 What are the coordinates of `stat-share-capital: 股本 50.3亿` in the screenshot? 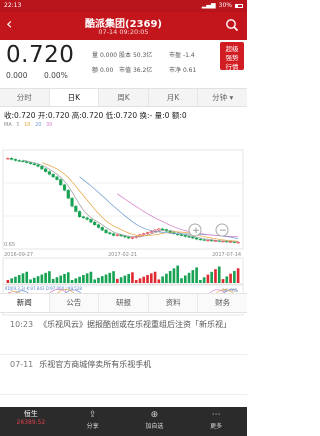 It's located at (136, 55).